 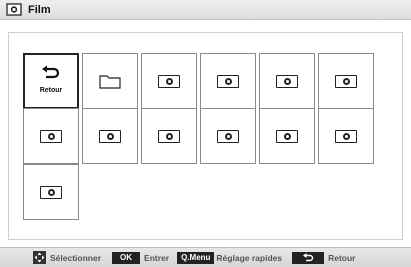 I want to click on folder-tile, so click(x=110, y=81).